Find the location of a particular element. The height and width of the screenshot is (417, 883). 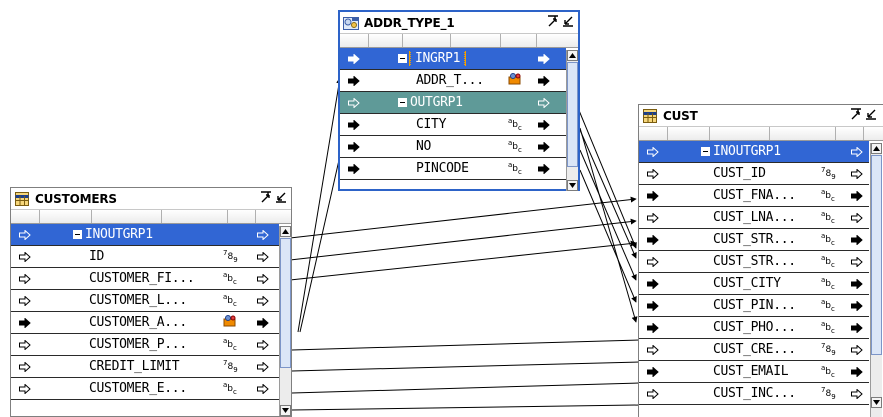

attribute-row: NO abc is located at coordinates (453, 147).